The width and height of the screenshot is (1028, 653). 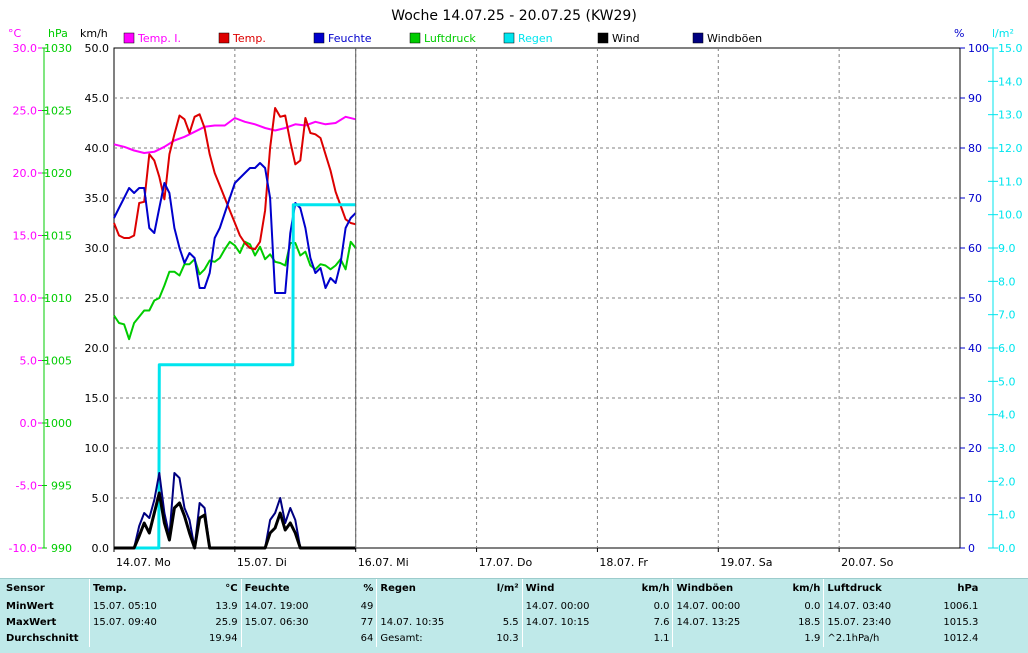 What do you see at coordinates (42, 638) in the screenshot?
I see `stats-row-label: Durchschnitt` at bounding box center [42, 638].